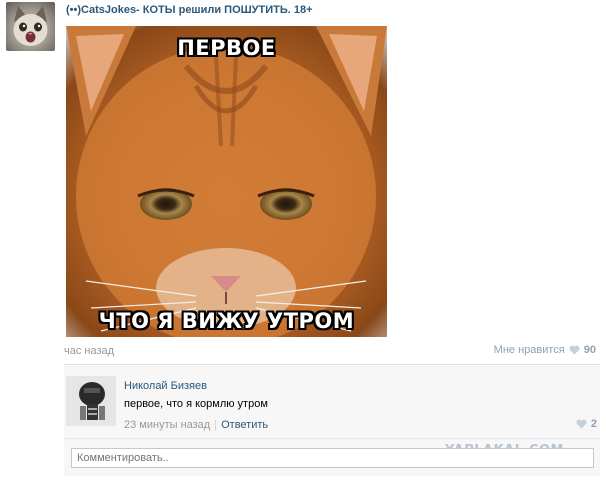  Describe the element at coordinates (226, 48) in the screenshot. I see `meme-top-caption: ПЕРВОЕ` at that location.